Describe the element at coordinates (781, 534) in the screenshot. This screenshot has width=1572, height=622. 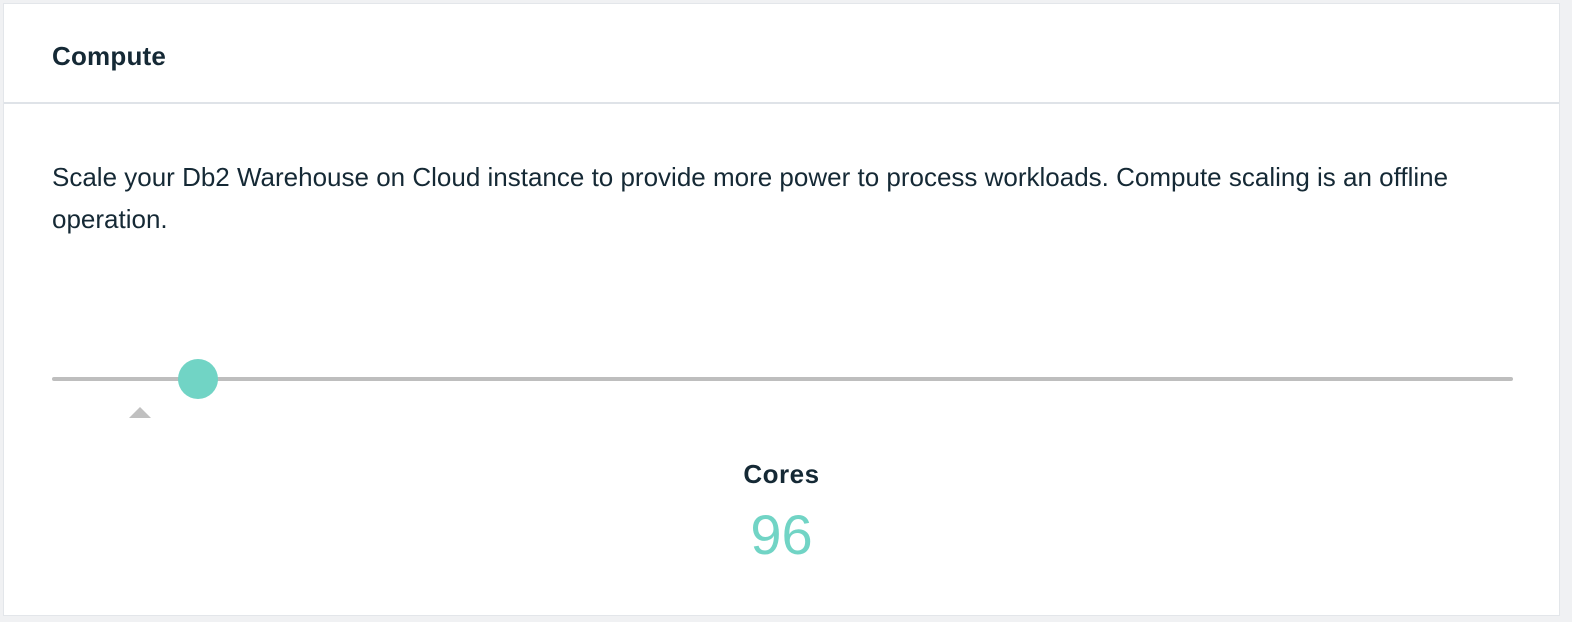
I see `cores-value: 96` at that location.